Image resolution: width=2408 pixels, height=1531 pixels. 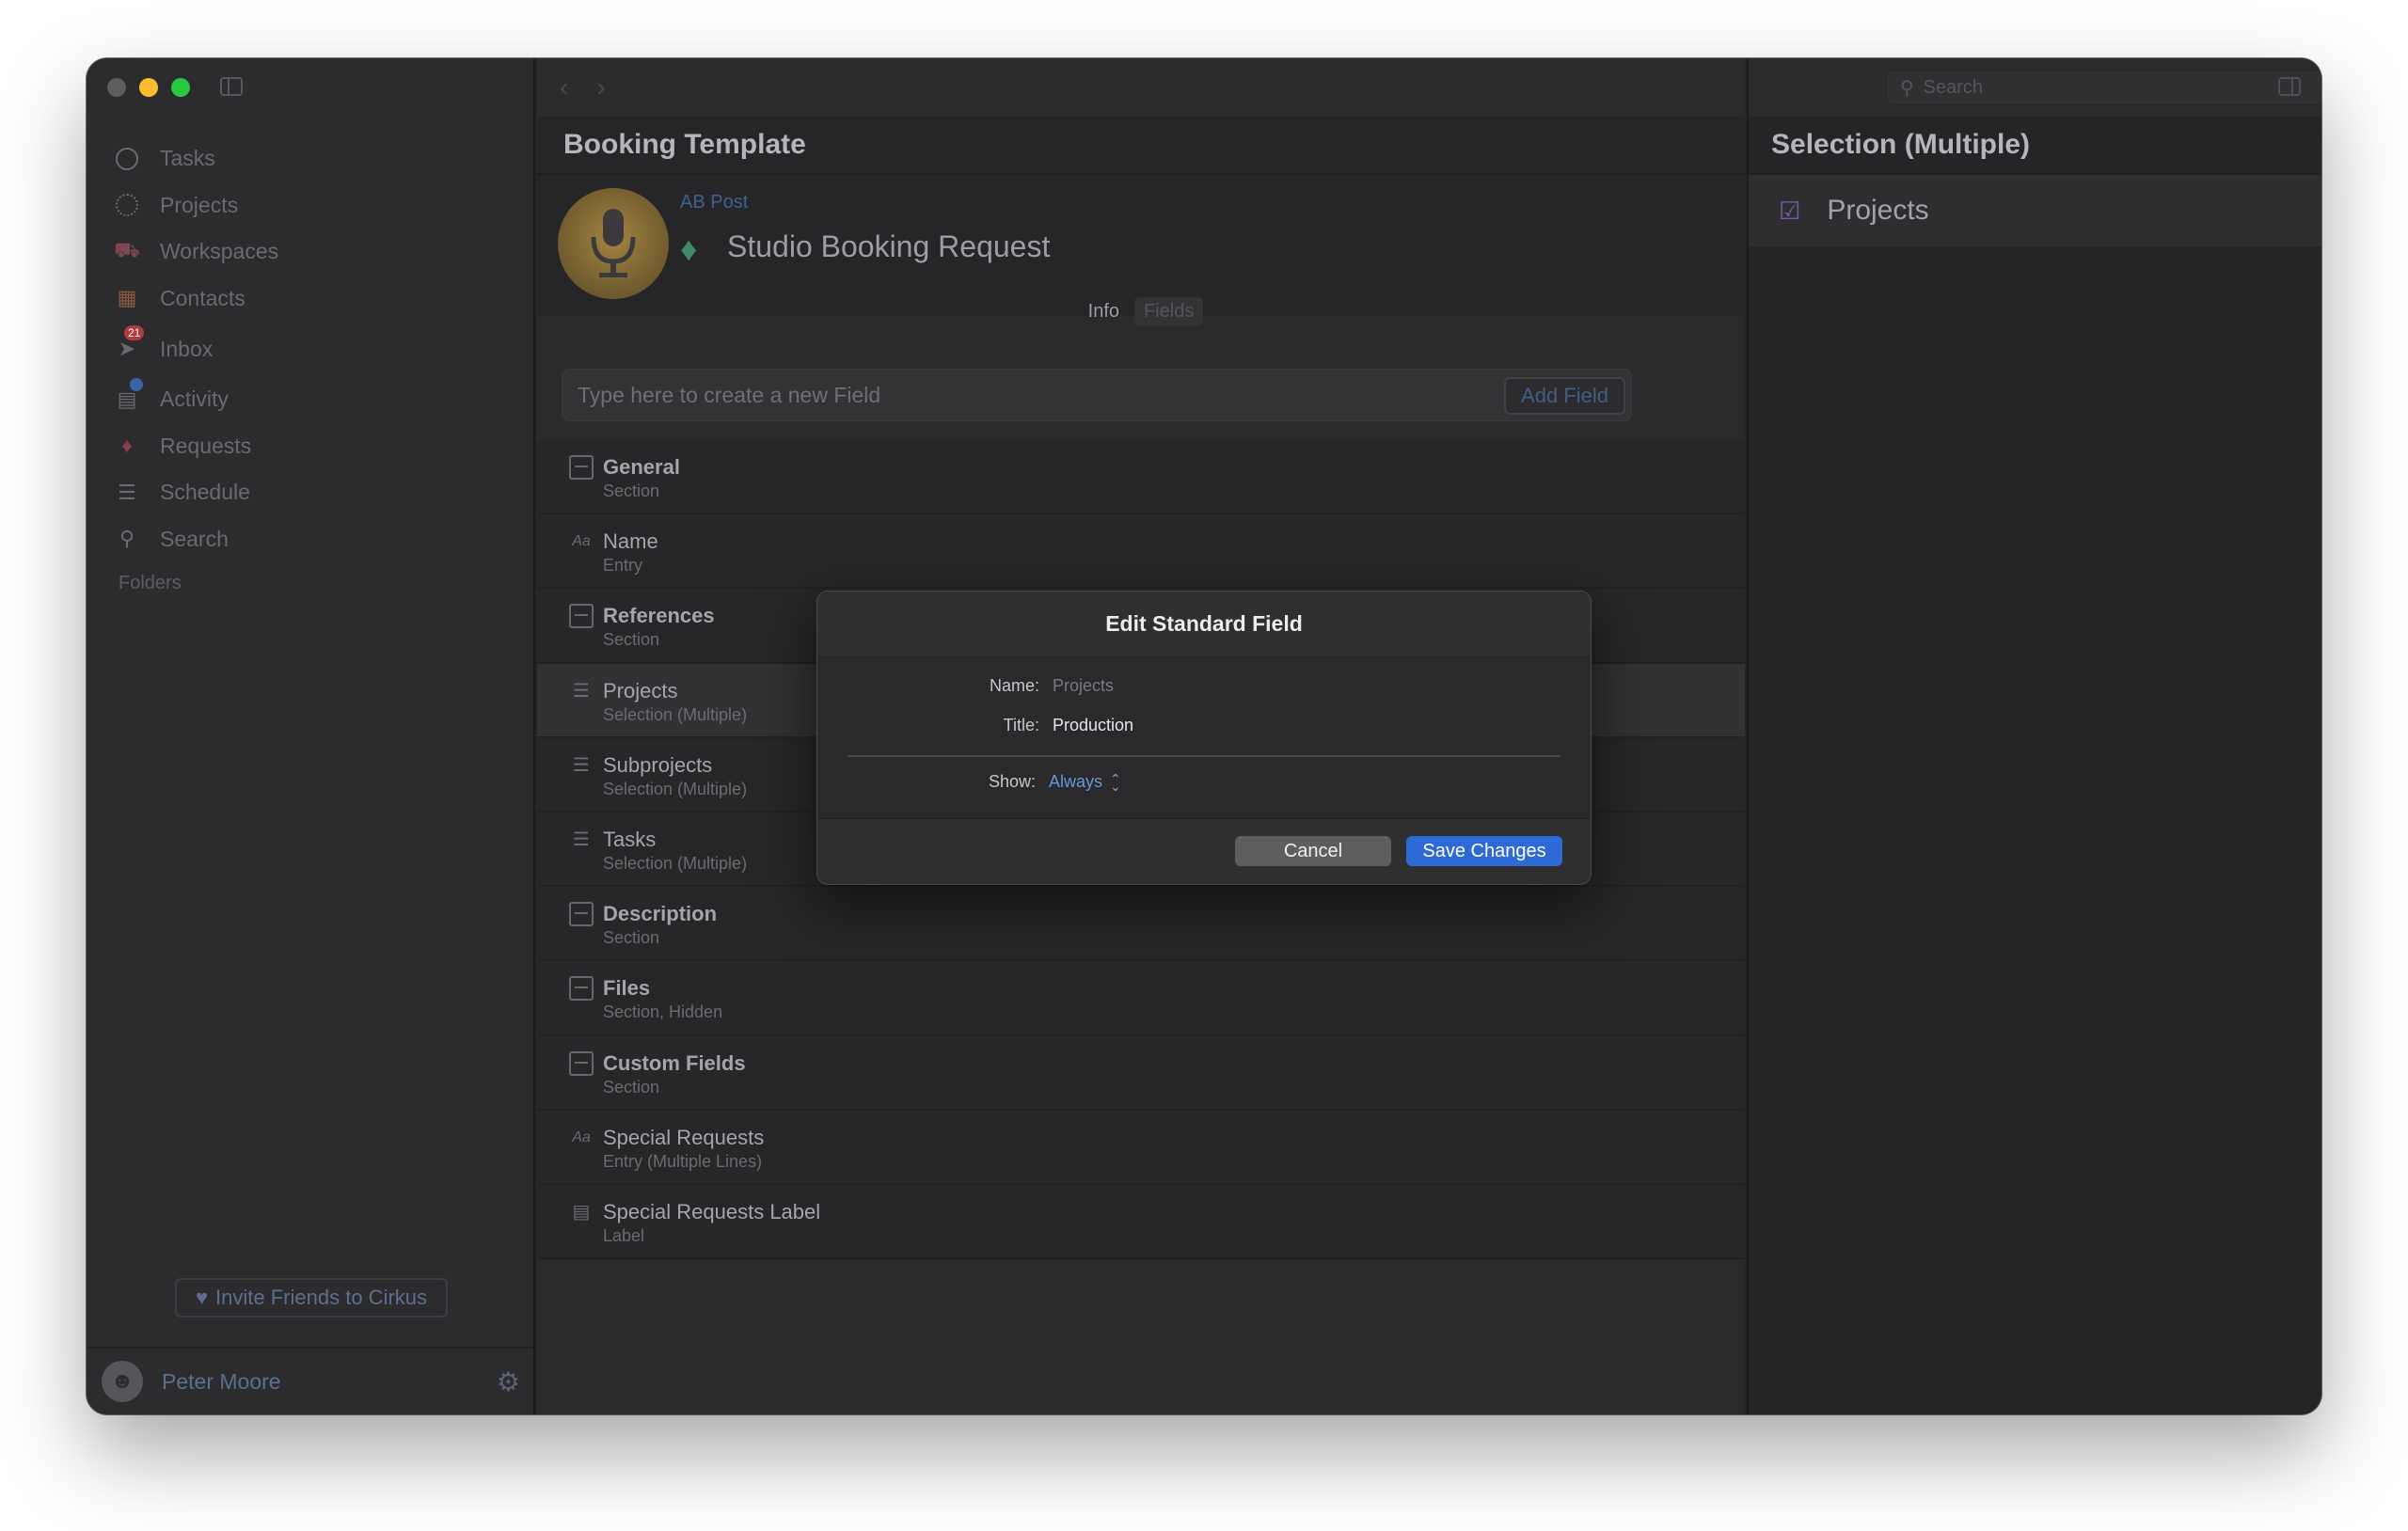 I want to click on contacts-icon: ▦, so click(x=127, y=298).